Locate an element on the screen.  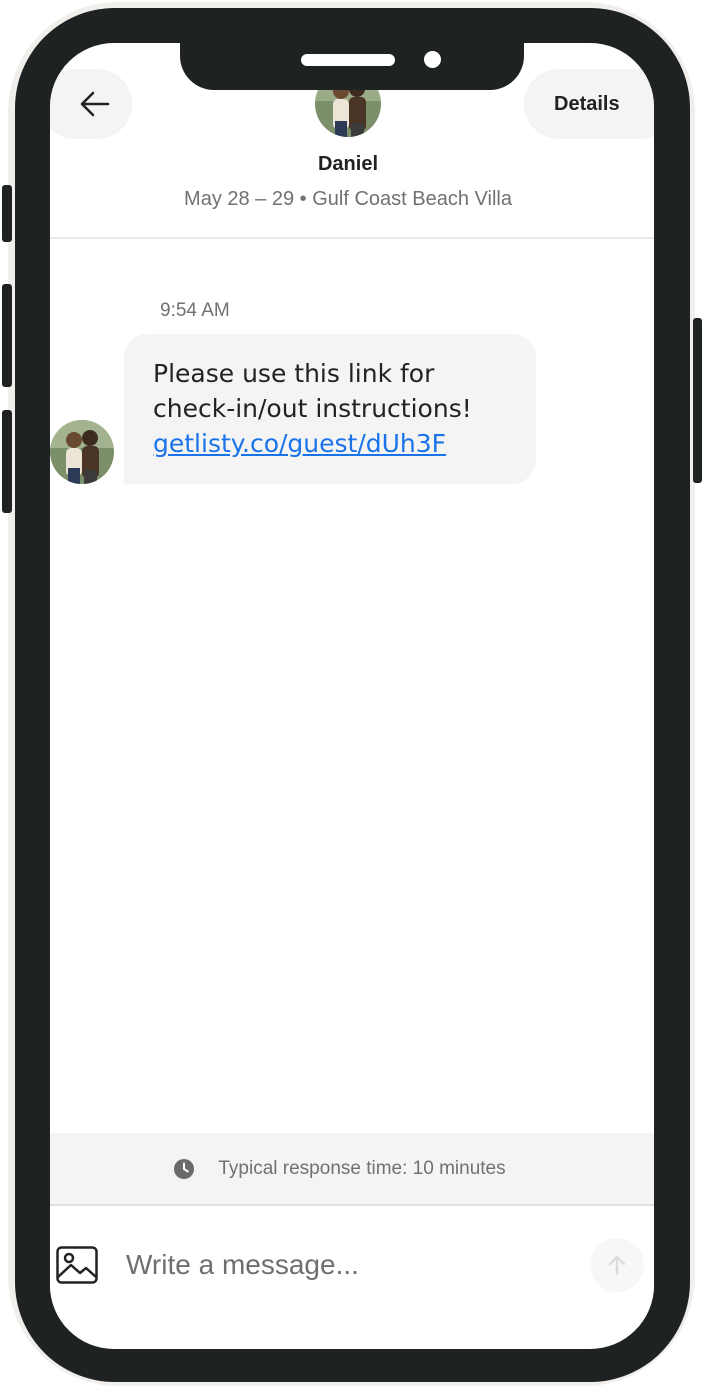
message-input is located at coordinates (351, 1265).